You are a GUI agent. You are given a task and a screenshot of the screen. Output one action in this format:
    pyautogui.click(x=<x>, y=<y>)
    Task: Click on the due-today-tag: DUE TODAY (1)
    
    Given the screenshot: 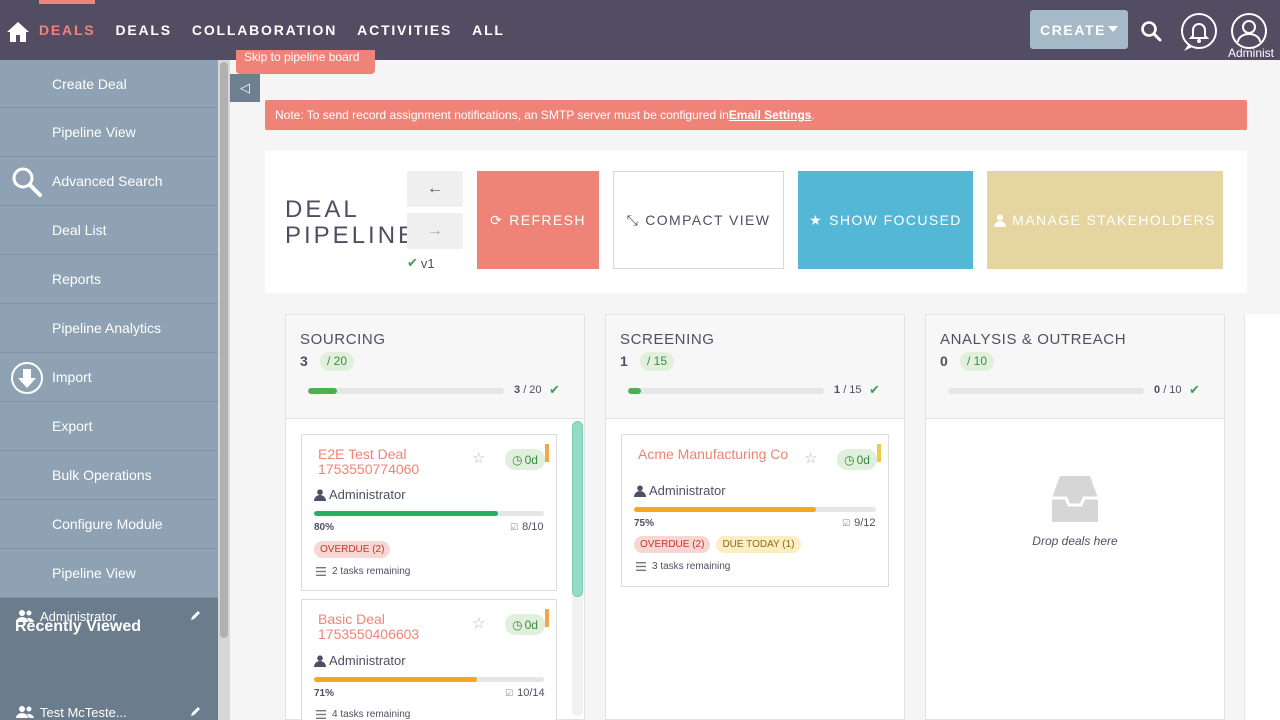 What is the action you would take?
    pyautogui.click(x=758, y=544)
    